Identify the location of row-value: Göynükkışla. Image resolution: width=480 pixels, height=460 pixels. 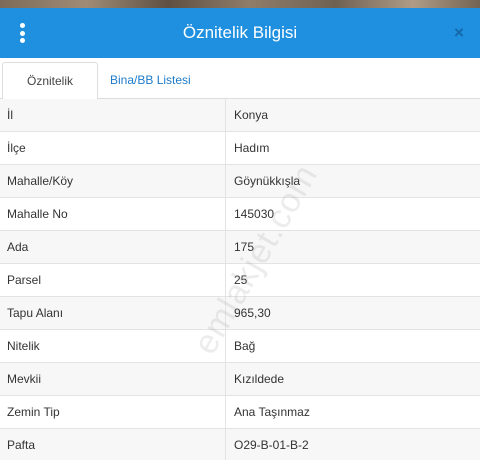
(267, 181).